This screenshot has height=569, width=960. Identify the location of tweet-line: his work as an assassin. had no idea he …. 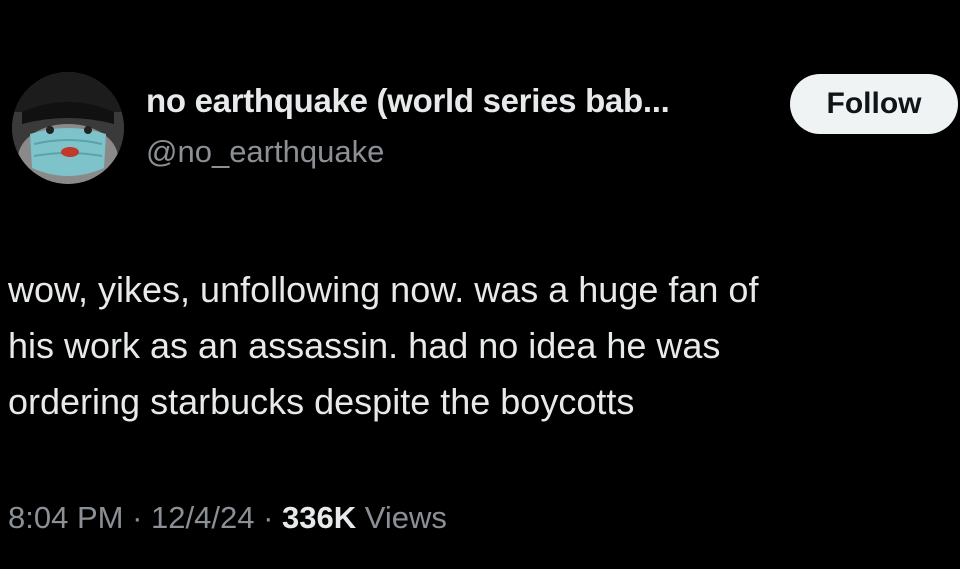
(364, 345).